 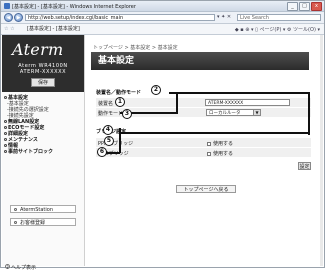 I want to click on breadcrumb: トップページ > 基本設定 > 基本設定, so click(x=135, y=47).